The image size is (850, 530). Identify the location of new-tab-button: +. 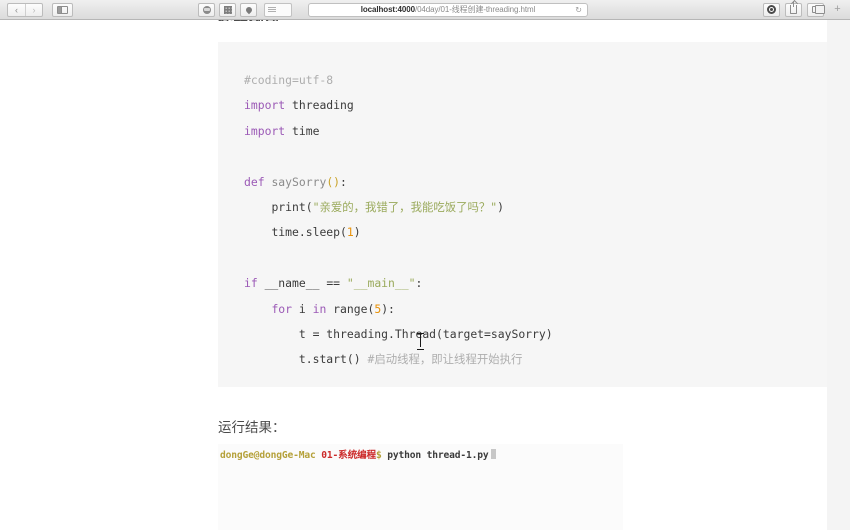
(837, 10).